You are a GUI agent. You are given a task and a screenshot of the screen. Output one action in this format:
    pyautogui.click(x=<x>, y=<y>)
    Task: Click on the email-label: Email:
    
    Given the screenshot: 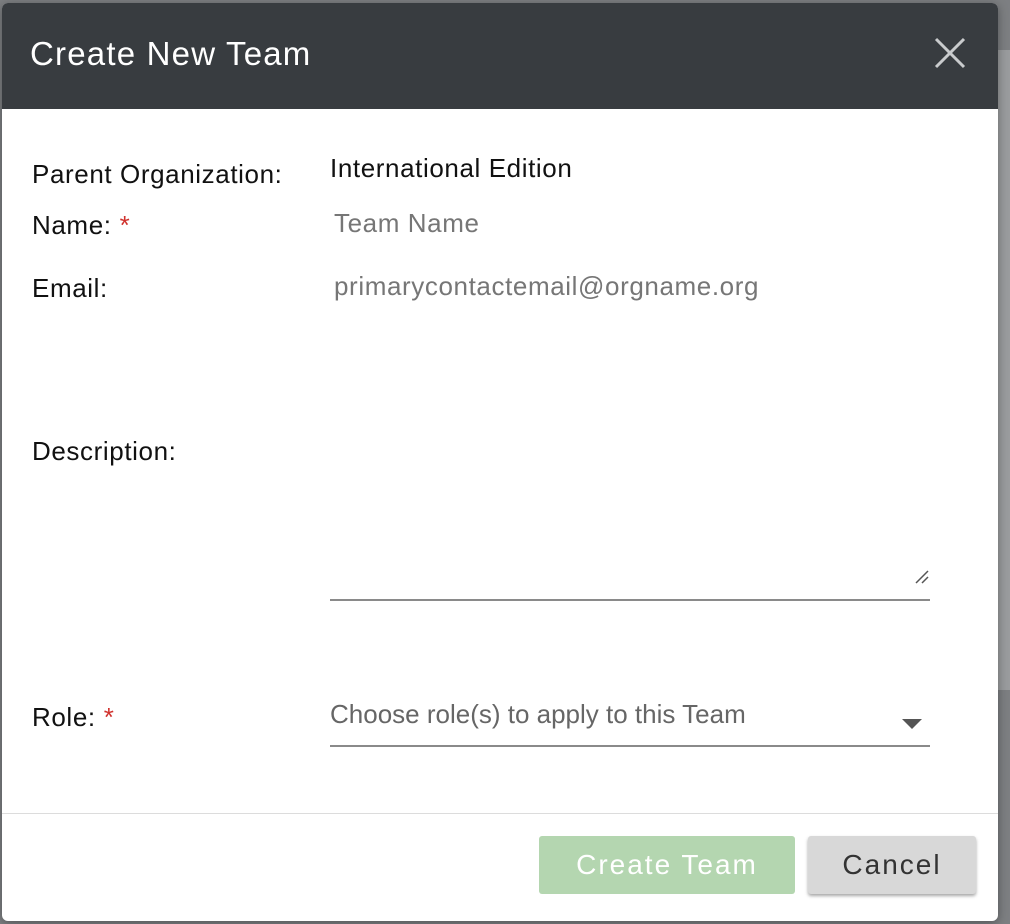 What is the action you would take?
    pyautogui.click(x=70, y=288)
    